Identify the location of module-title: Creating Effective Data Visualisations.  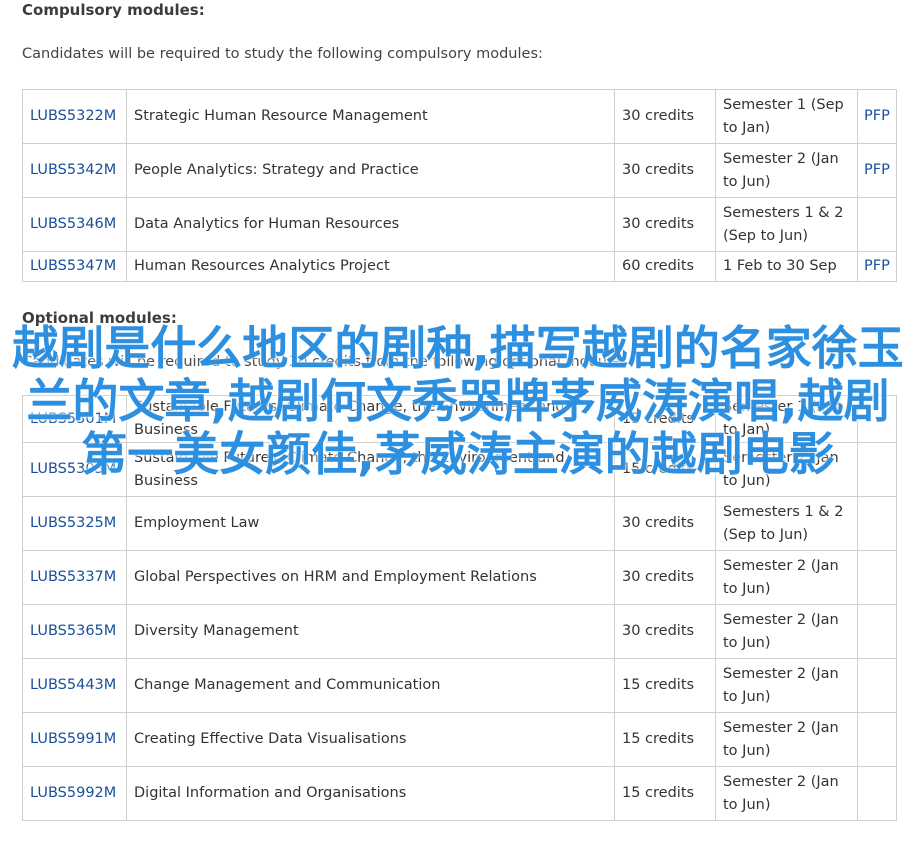
(370, 739).